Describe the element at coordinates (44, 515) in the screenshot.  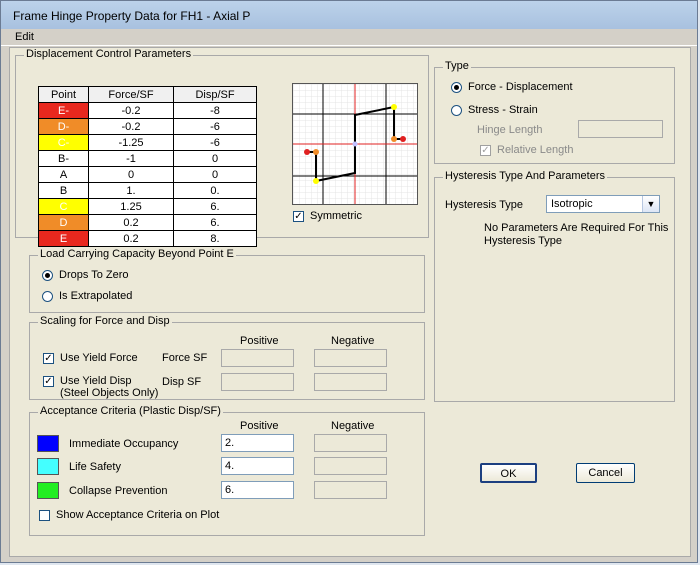
I see `show-acceptance-checkbox` at that location.